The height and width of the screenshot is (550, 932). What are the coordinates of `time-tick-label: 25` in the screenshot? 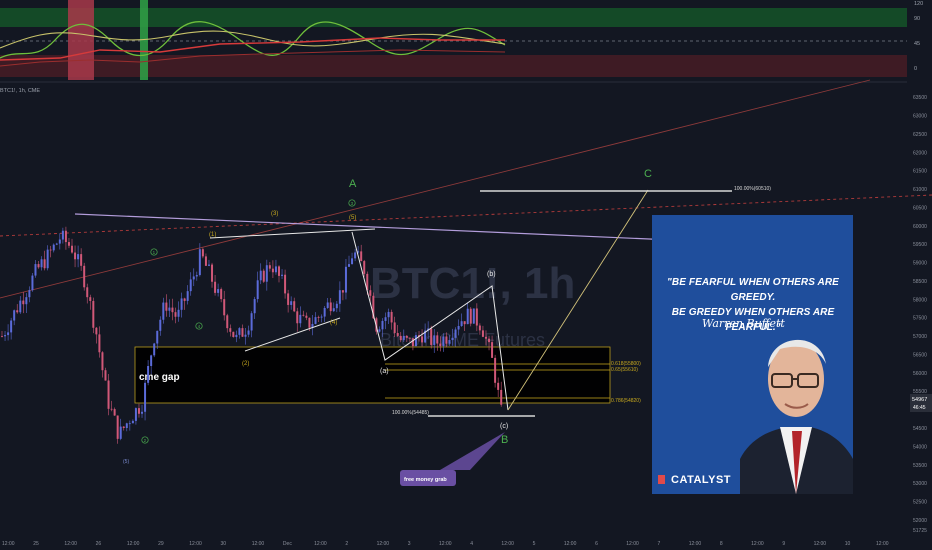 It's located at (36, 544).